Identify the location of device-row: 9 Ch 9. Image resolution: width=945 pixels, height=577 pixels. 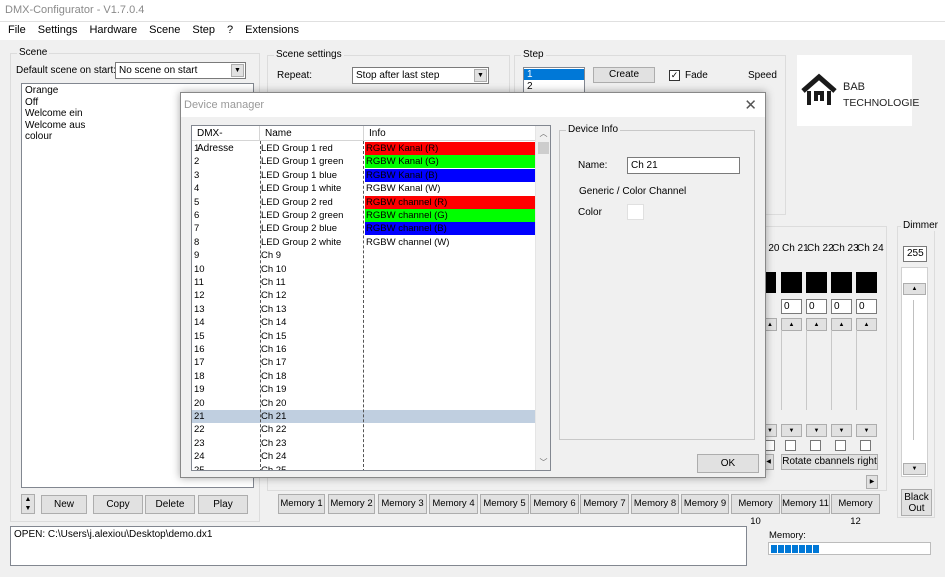
(364, 255).